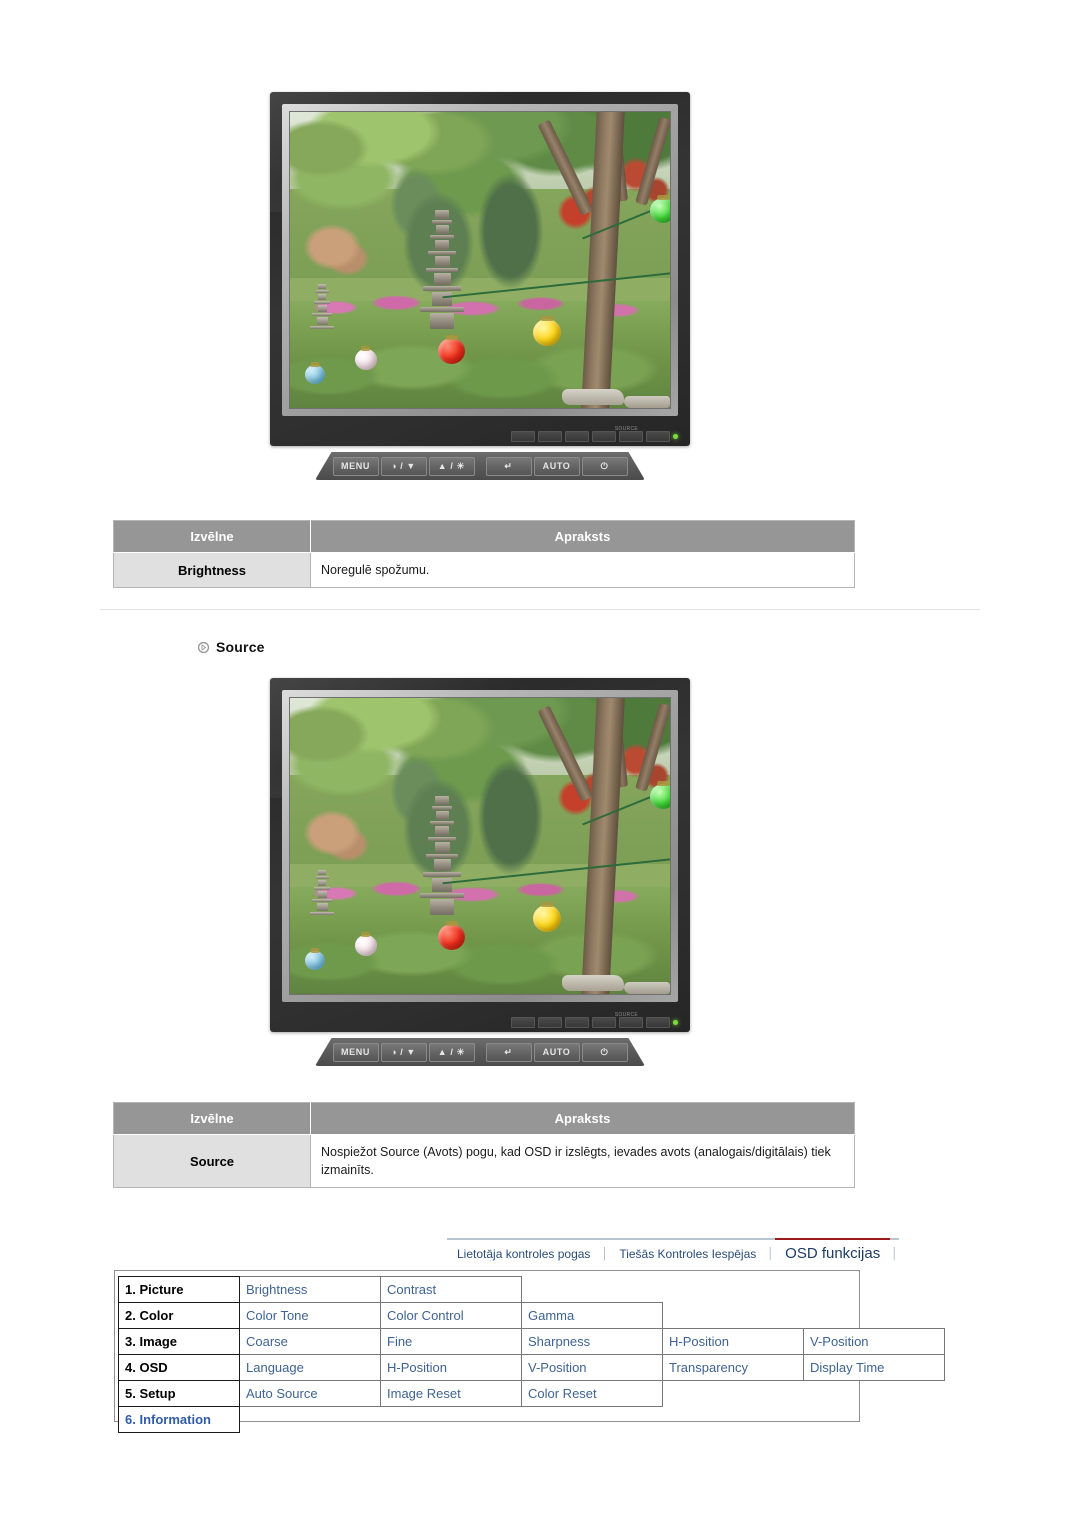 The width and height of the screenshot is (1080, 1528). I want to click on osd-category-cell: 1. Picture, so click(179, 1289).